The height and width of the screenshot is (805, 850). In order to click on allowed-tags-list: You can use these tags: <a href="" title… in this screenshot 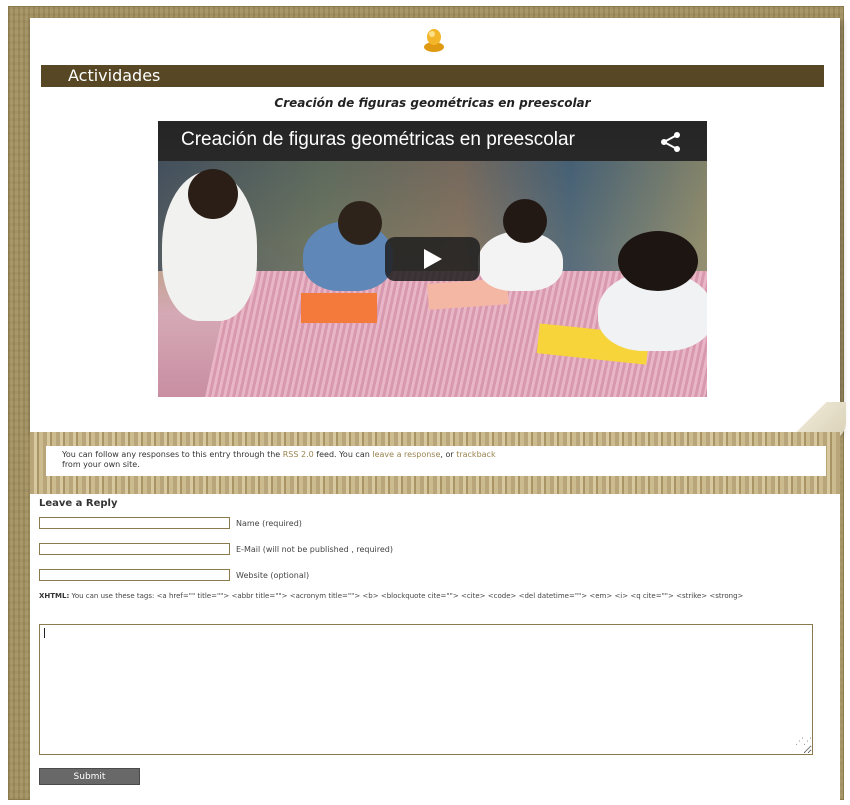, I will do `click(406, 596)`.